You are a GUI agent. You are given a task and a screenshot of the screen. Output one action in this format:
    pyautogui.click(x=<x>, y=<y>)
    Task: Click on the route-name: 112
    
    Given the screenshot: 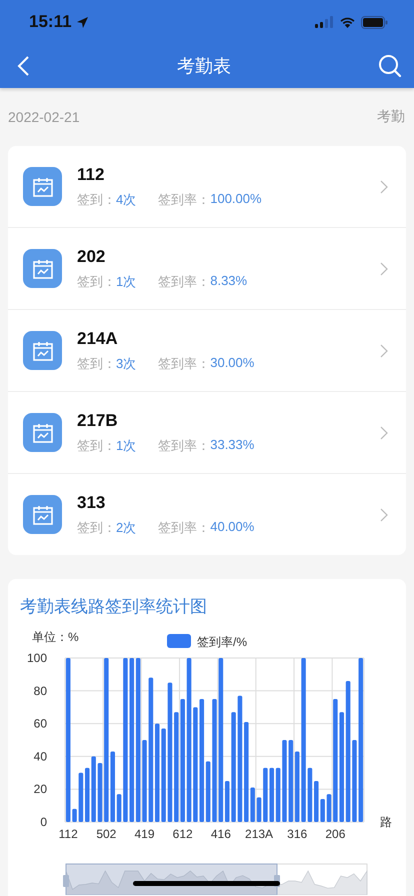 What is the action you would take?
    pyautogui.click(x=91, y=174)
    